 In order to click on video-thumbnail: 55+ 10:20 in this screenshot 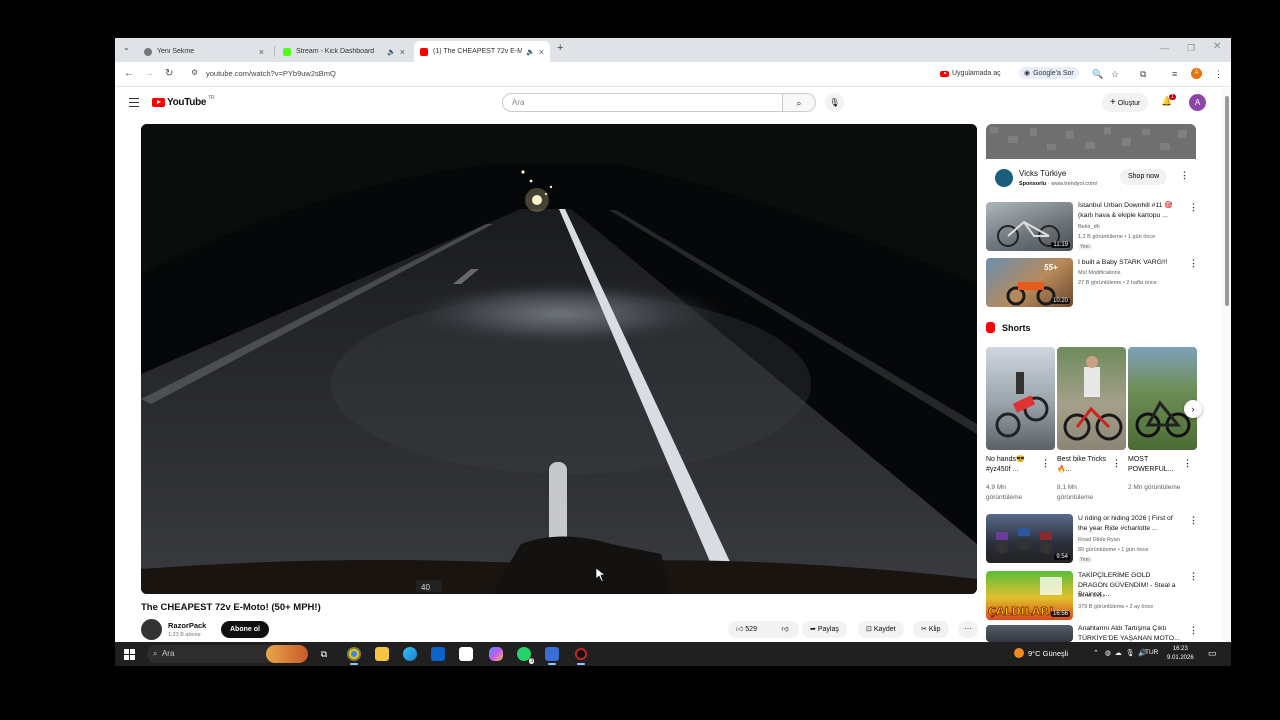, I will do `click(1029, 282)`.